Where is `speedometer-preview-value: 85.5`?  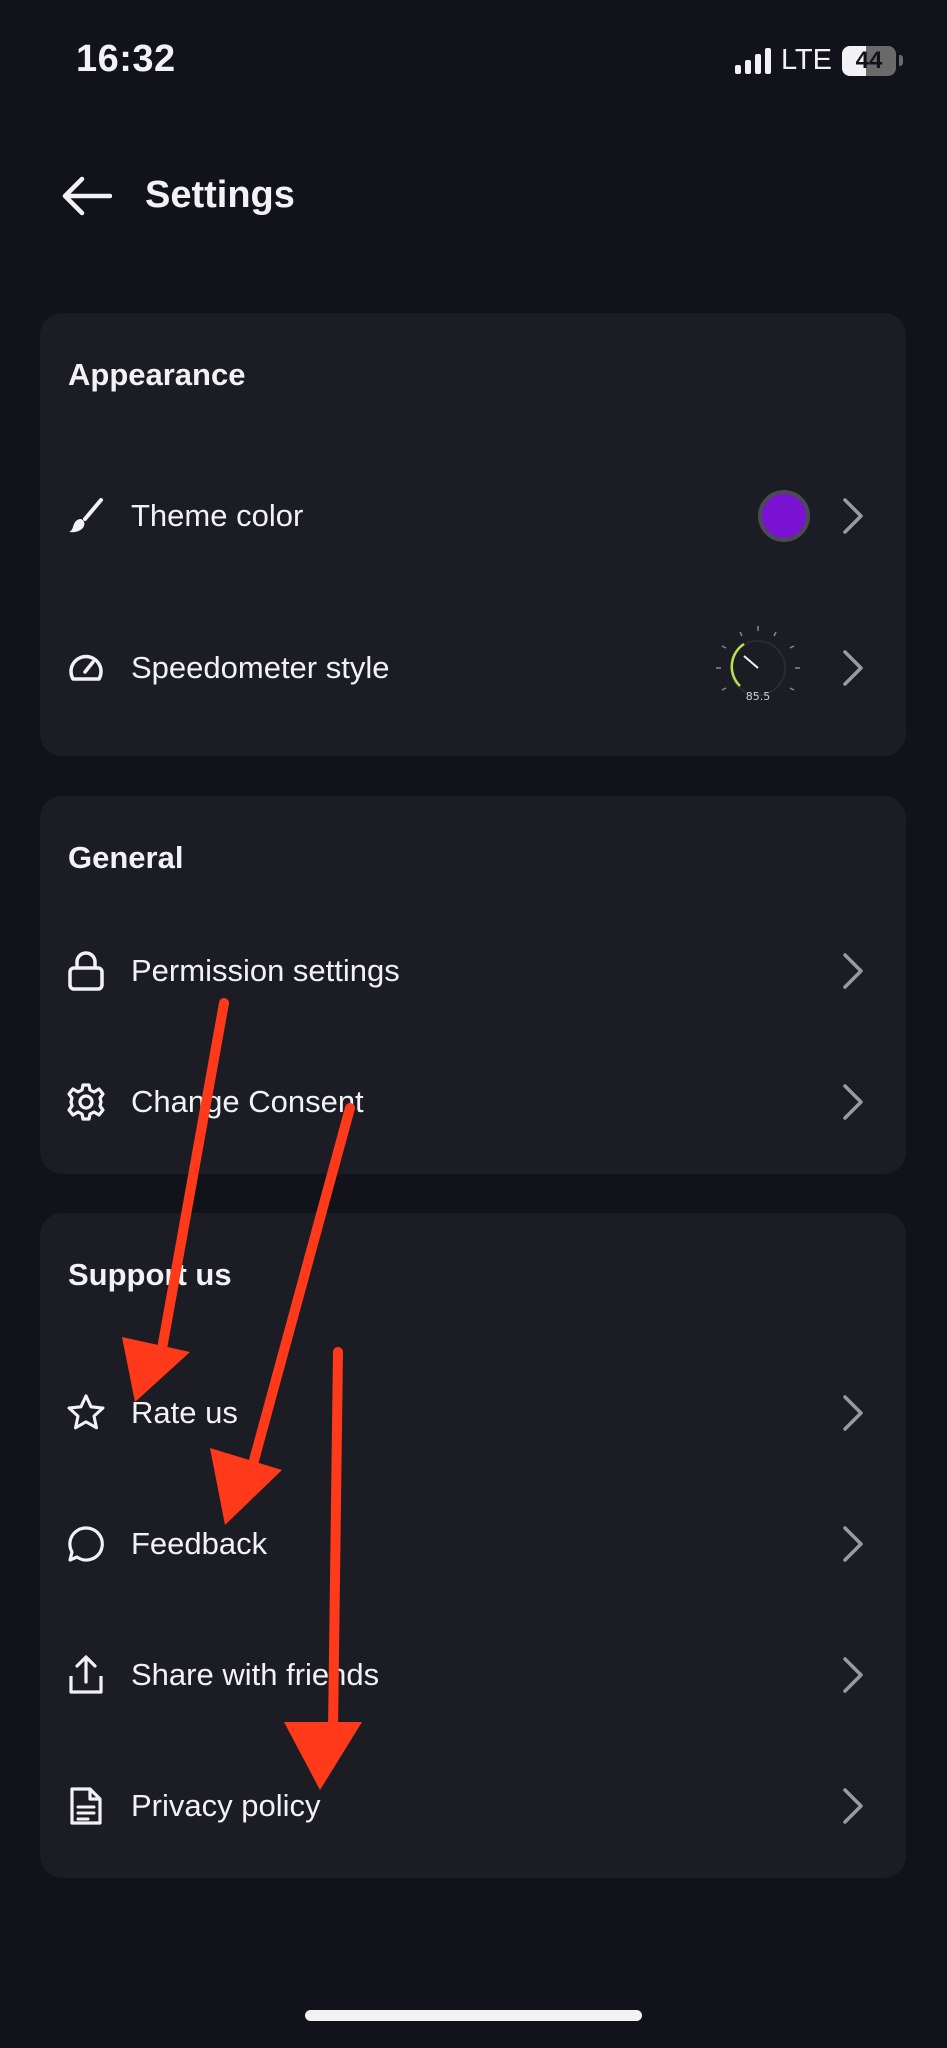
speedometer-preview-value: 85.5 is located at coordinates (758, 696).